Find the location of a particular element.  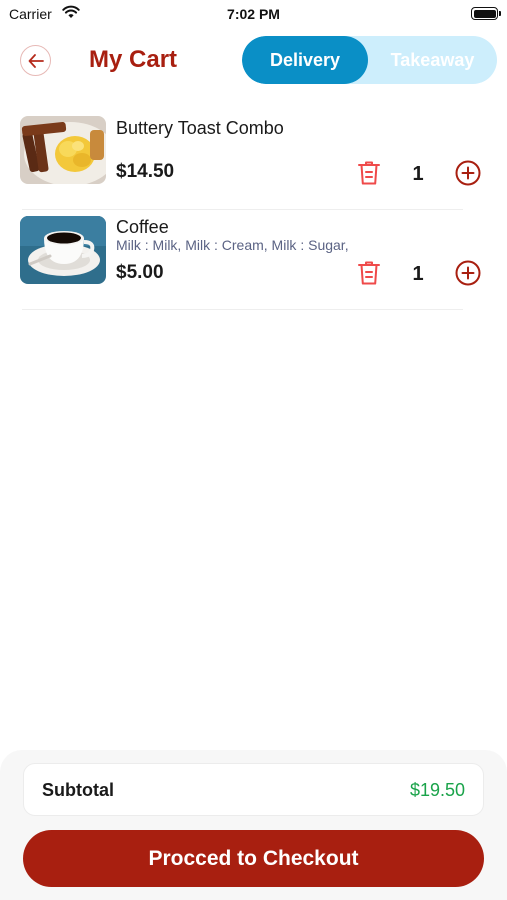

toast-eggs-photo is located at coordinates (63, 150).